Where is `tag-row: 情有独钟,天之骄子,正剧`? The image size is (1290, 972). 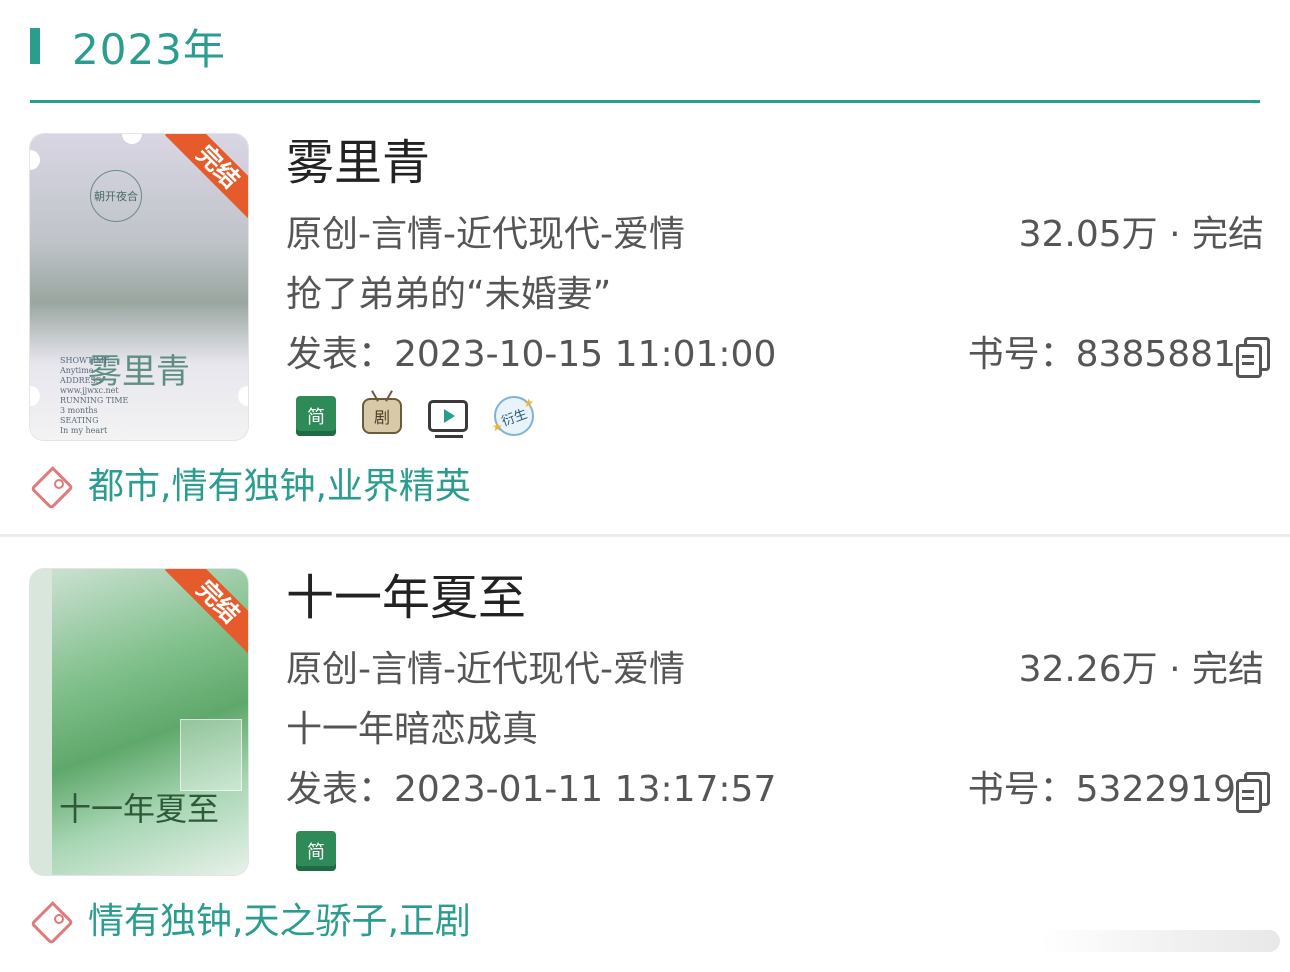
tag-row: 情有独钟,天之骄子,正剧 is located at coordinates (250, 922).